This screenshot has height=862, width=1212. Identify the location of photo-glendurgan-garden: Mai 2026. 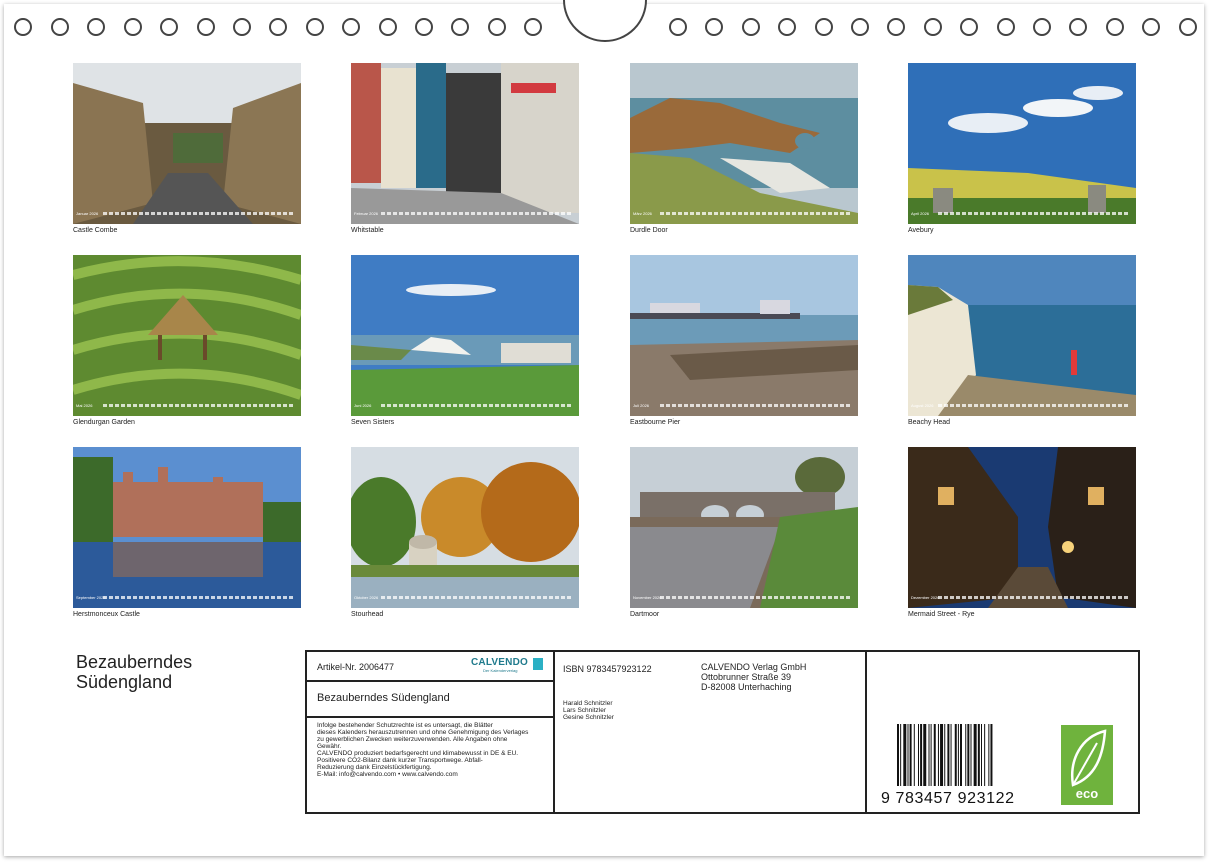
(187, 335).